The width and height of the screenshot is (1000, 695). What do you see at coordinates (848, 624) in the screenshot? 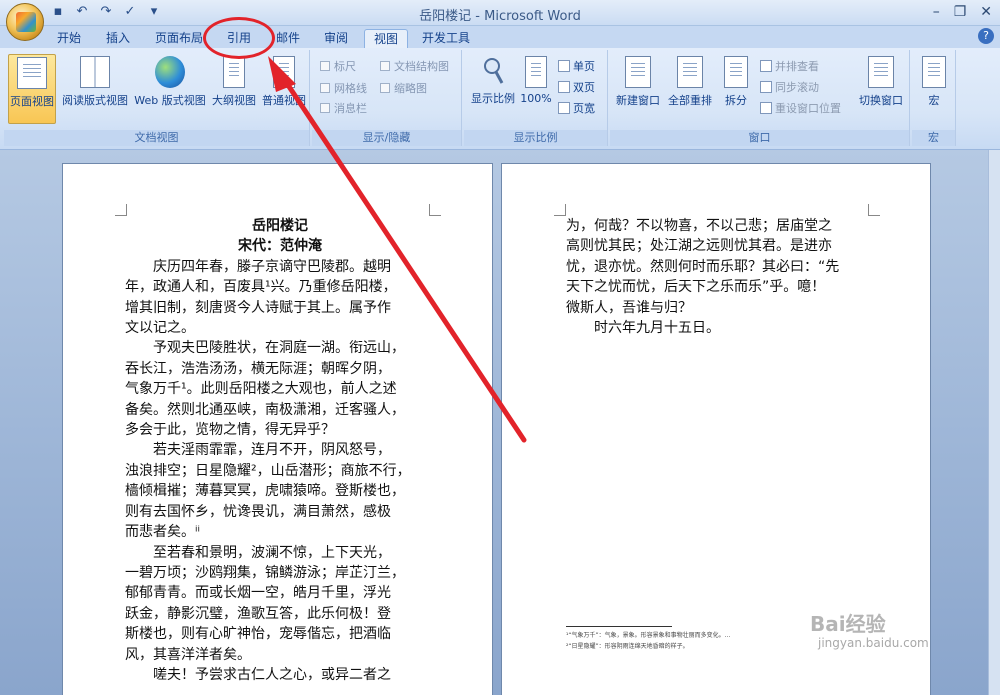
I see `watermark-logo: Bai经验` at bounding box center [848, 624].